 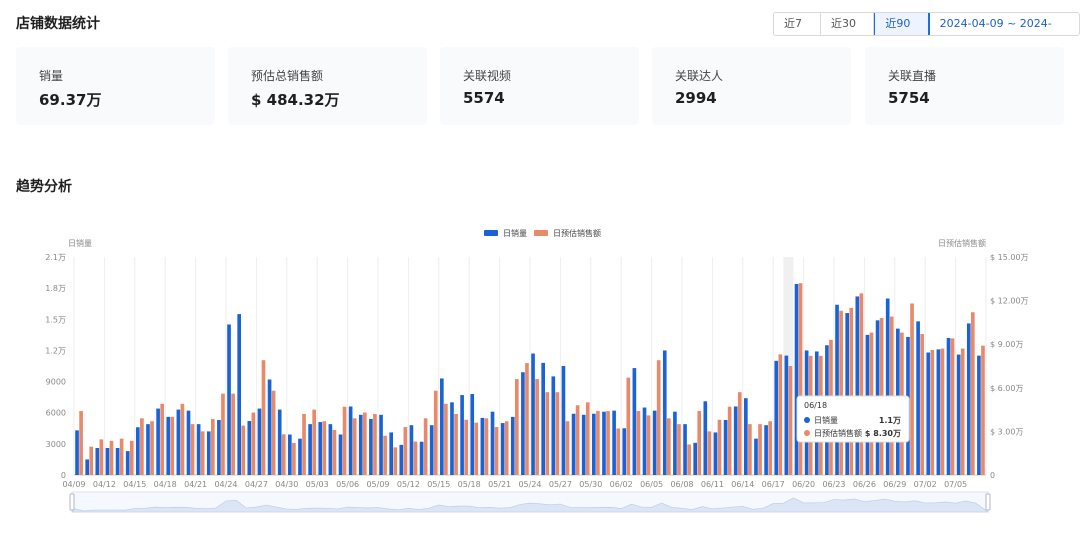 I want to click on y-left-tick-label: 1.5万, so click(x=55, y=319).